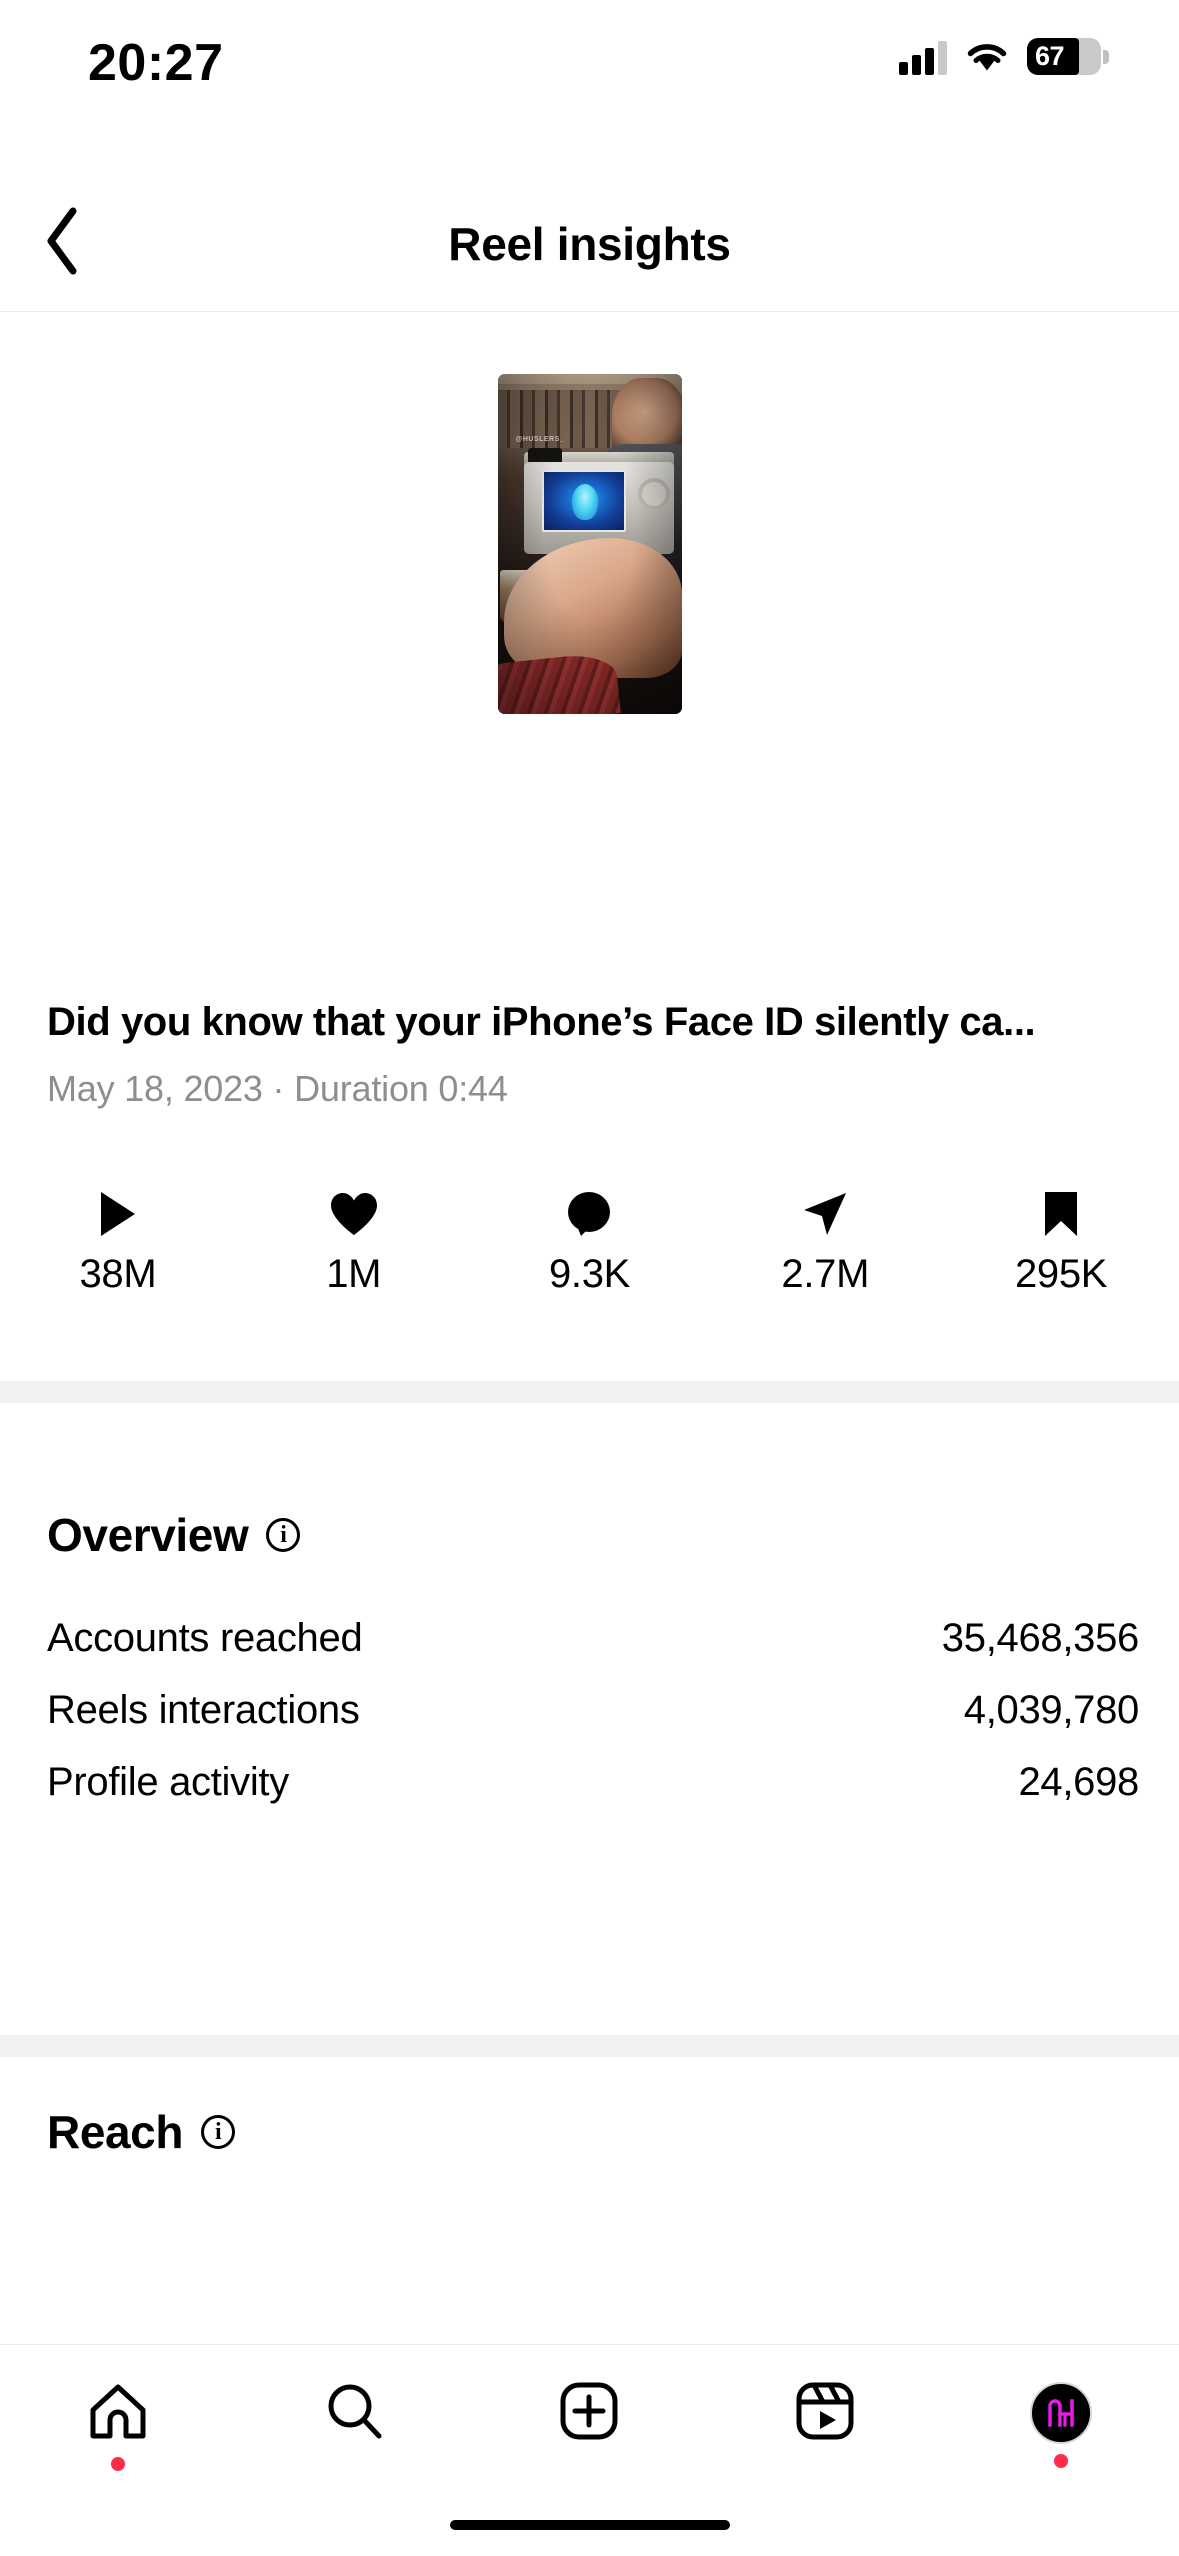 This screenshot has height=2556, width=1179. I want to click on navigation-header: Reel insights, so click(589, 250).